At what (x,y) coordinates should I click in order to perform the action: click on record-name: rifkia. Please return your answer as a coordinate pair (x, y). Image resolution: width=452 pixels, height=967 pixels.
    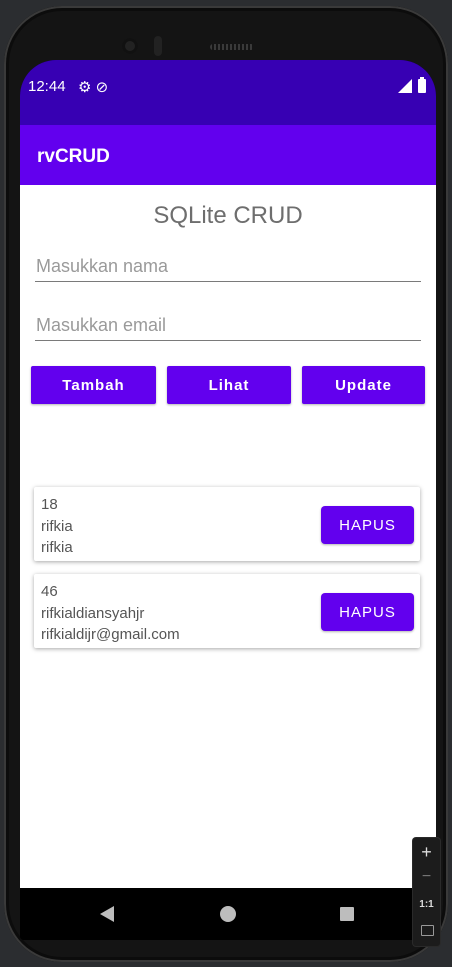
    Looking at the image, I should click on (57, 526).